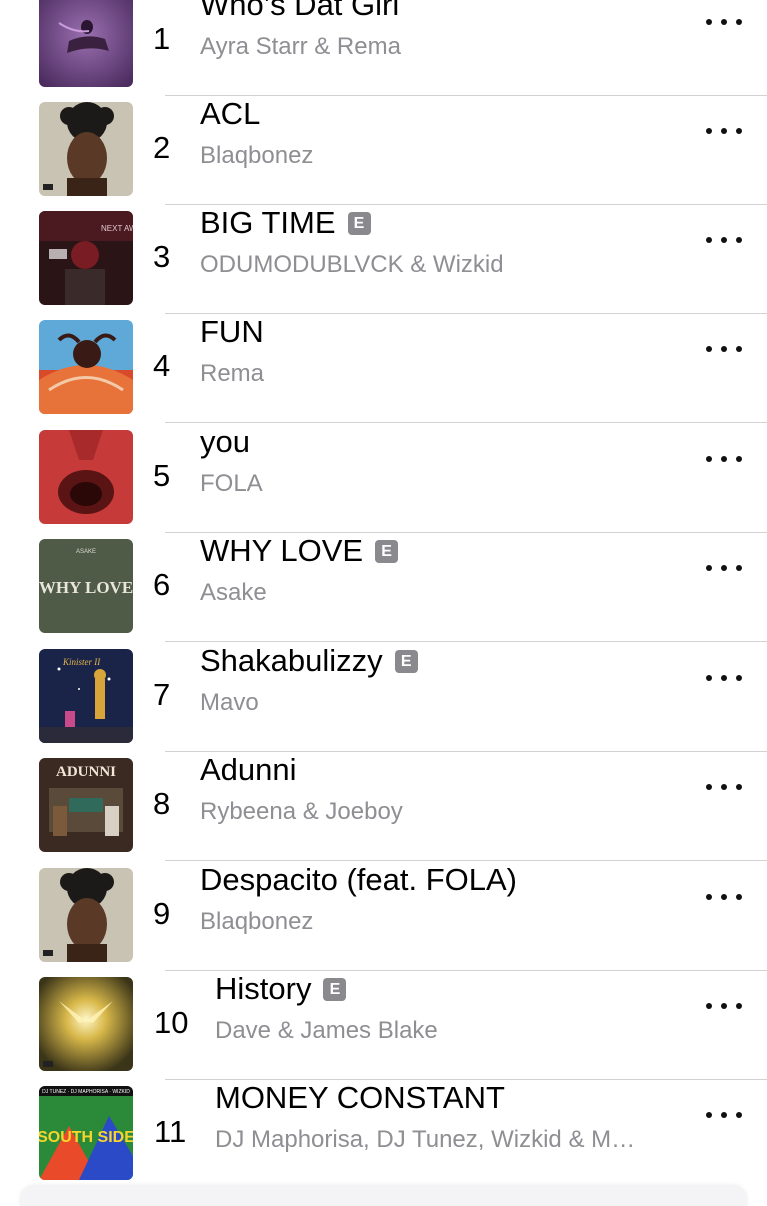 The height and width of the screenshot is (1206, 767). What do you see at coordinates (162, 584) in the screenshot?
I see `rank-number: 6` at bounding box center [162, 584].